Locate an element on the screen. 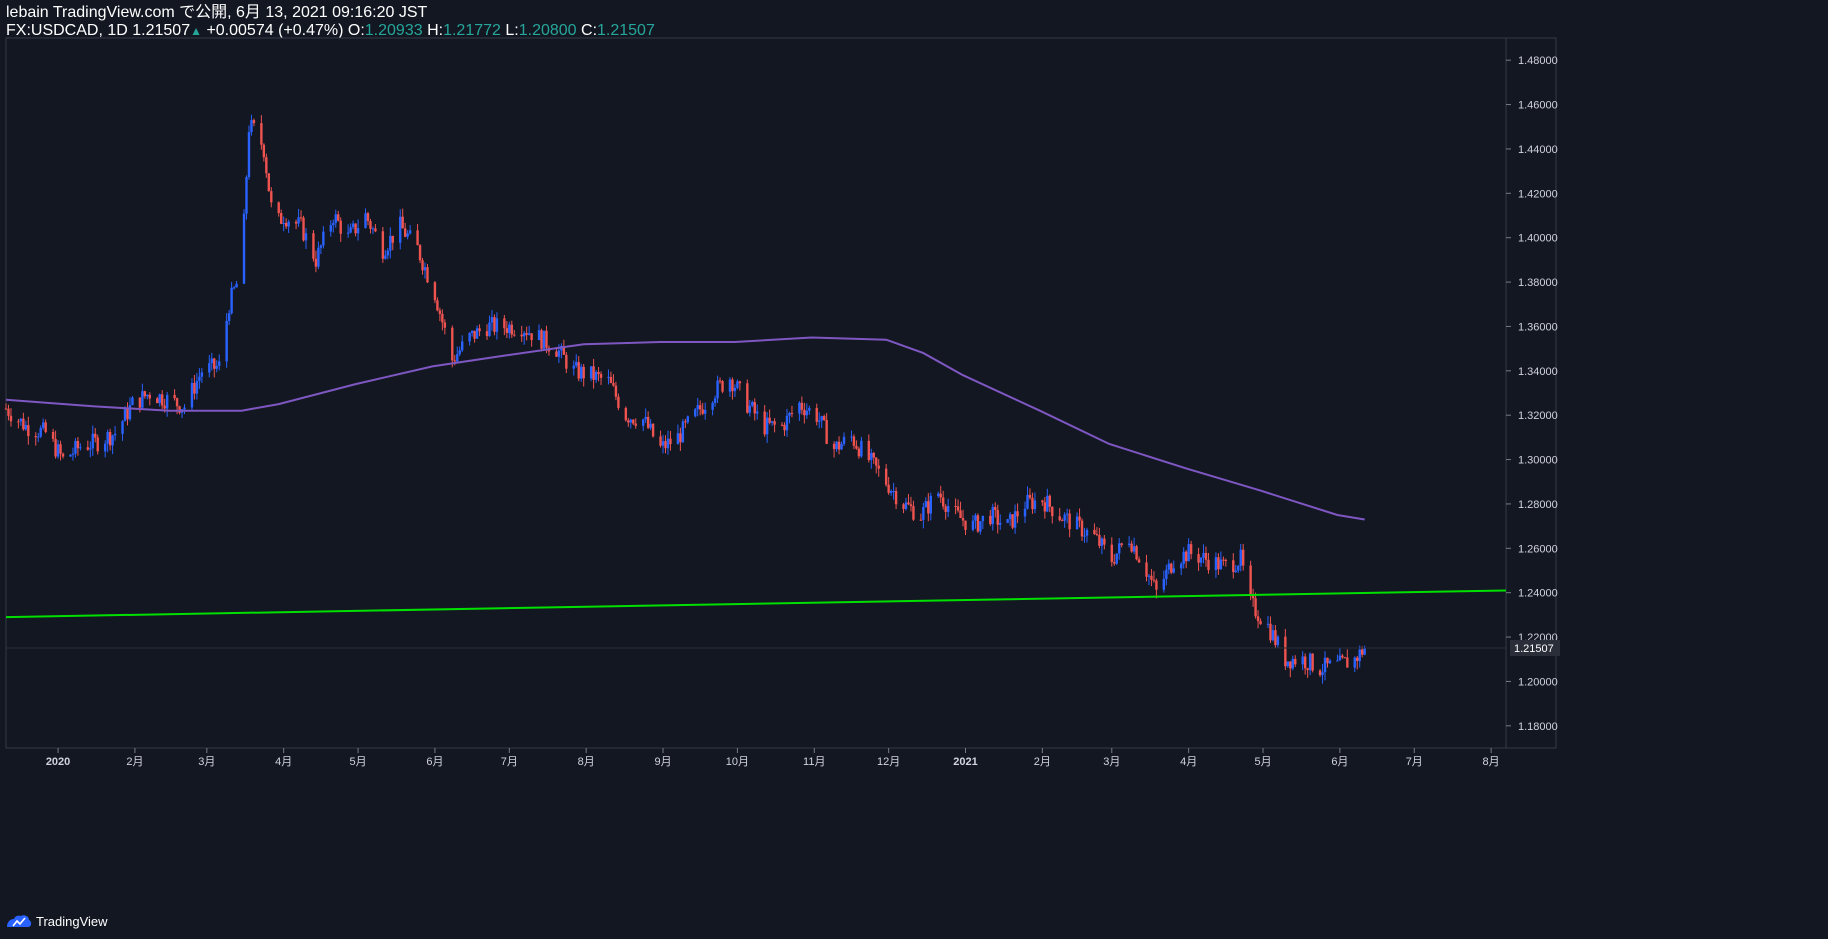 This screenshot has height=939, width=1828. x-tick-label: 5月 is located at coordinates (1262, 762).